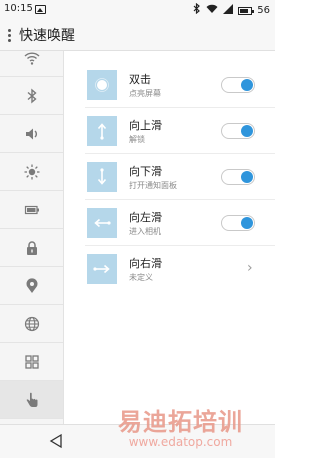  I want to click on status-time: 10:15, so click(18, 8).